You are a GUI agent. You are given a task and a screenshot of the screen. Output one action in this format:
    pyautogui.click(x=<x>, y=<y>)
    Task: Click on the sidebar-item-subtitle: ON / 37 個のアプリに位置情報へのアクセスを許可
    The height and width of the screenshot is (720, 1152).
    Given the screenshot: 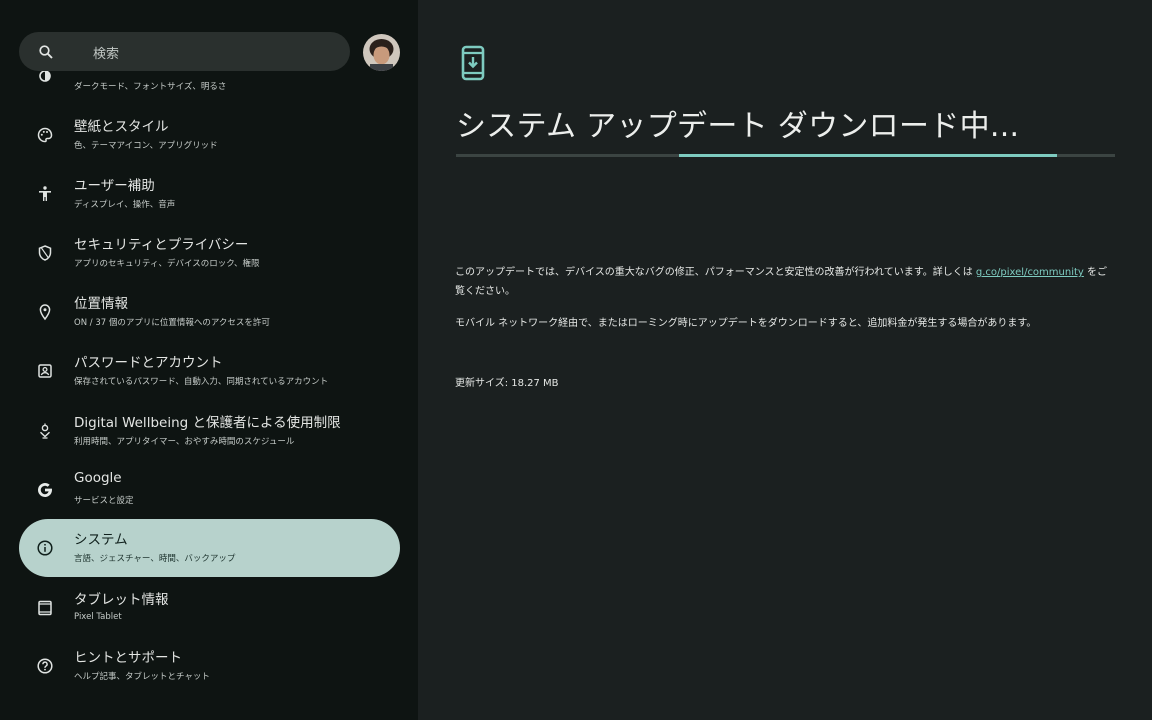 What is the action you would take?
    pyautogui.click(x=172, y=323)
    